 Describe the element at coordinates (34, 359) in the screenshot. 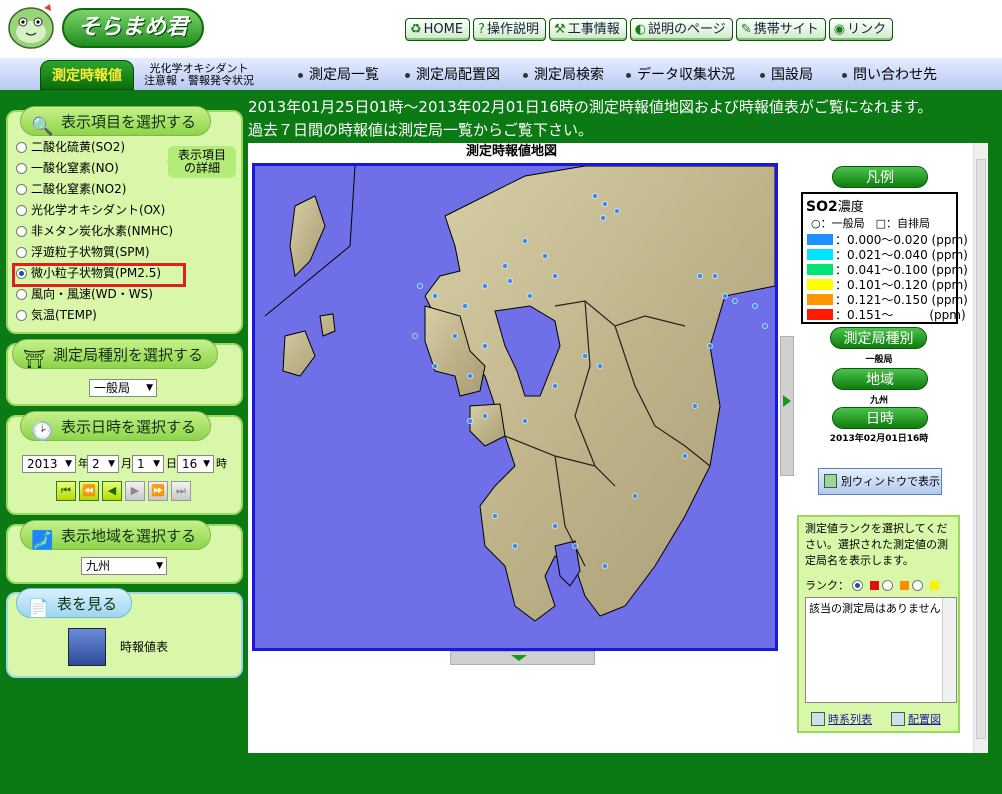

I see `station-icon: ⛩` at that location.